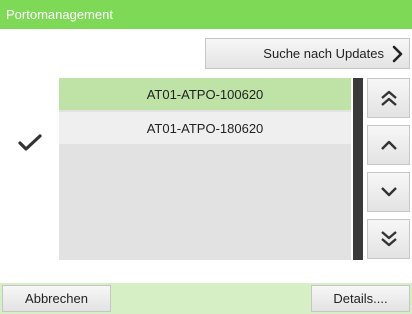 This screenshot has width=412, height=314. Describe the element at coordinates (397, 54) in the screenshot. I see `chevron-right-icon` at that location.